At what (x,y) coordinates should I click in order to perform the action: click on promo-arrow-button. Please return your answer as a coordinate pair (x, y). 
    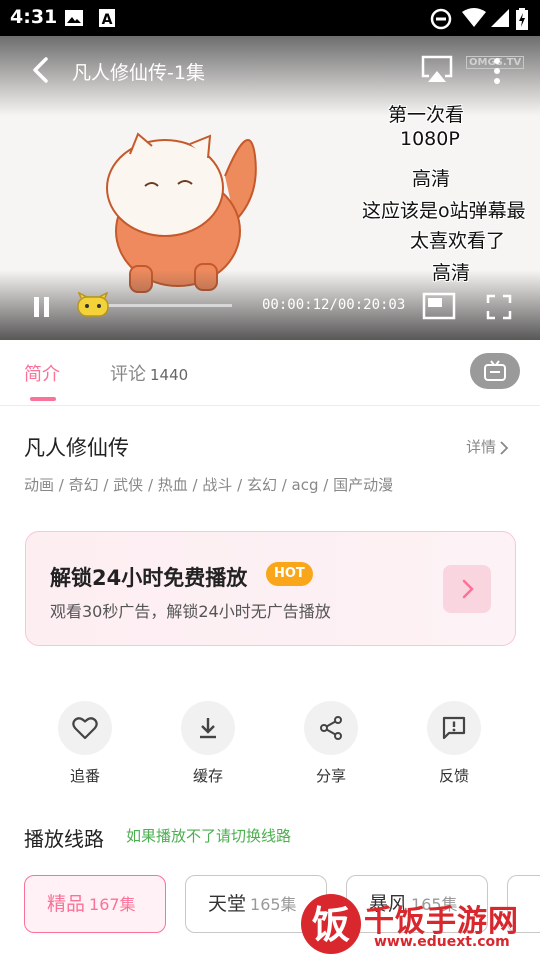
    Looking at the image, I should click on (467, 589).